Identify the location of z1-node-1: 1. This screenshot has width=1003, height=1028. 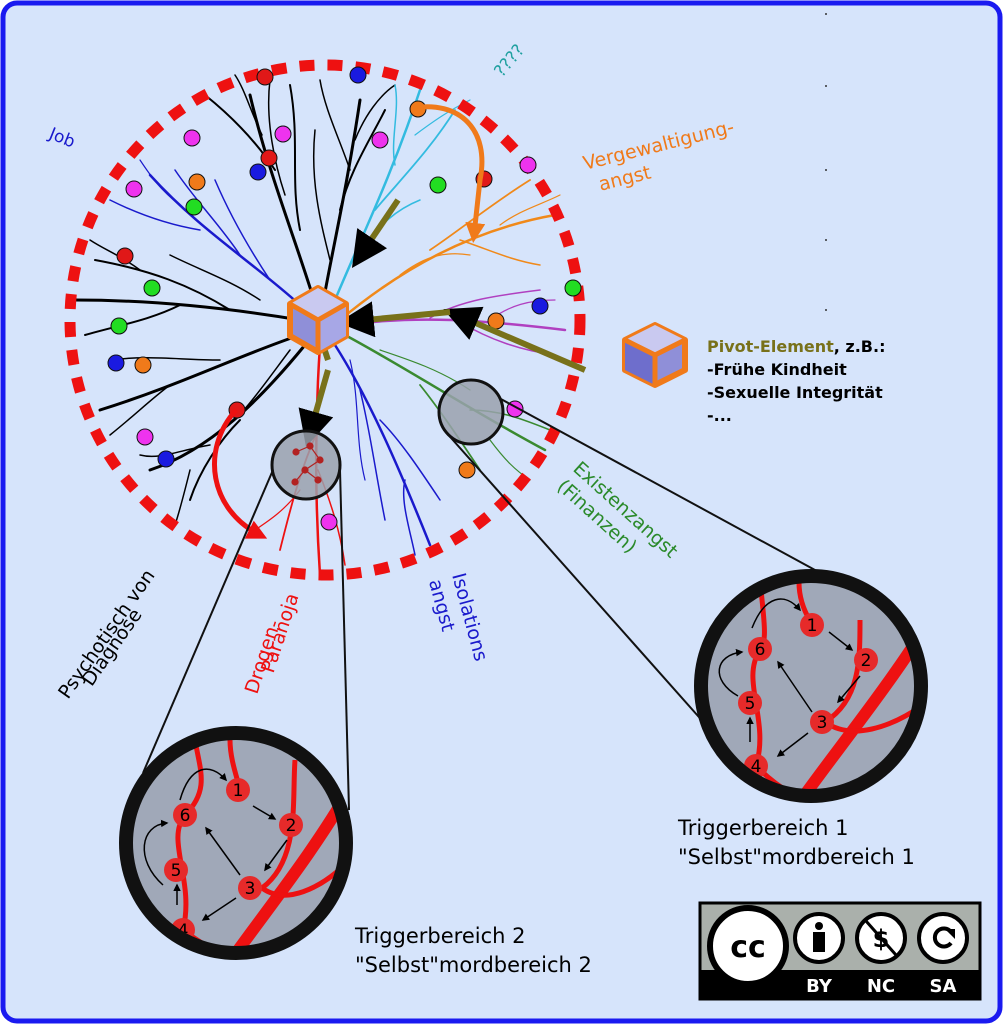
(812, 625).